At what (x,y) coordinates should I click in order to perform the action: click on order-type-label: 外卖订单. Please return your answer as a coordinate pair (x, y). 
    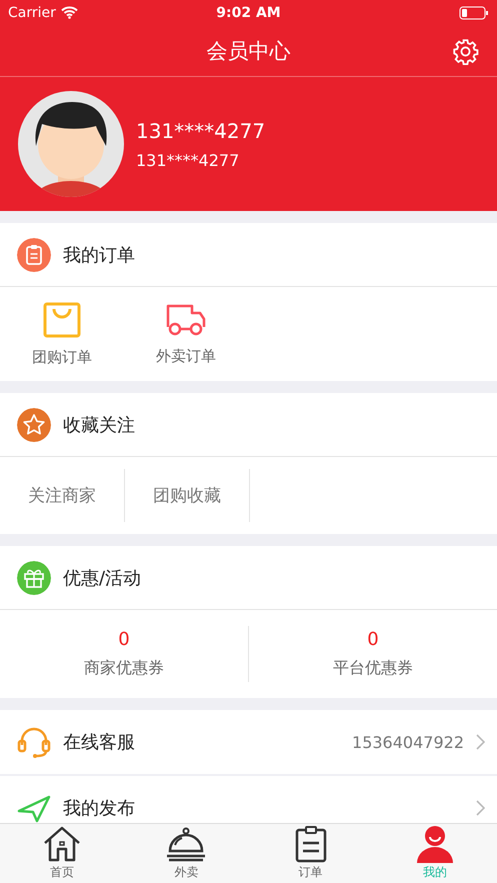
    Looking at the image, I should click on (186, 356).